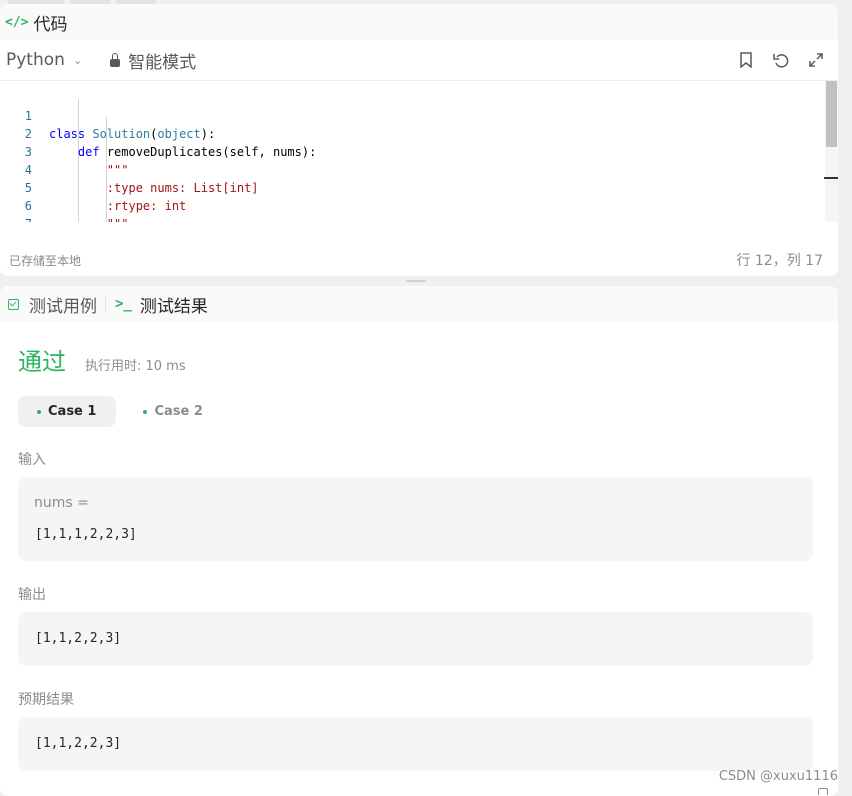  I want to click on case-label: Case 1, so click(72, 411).